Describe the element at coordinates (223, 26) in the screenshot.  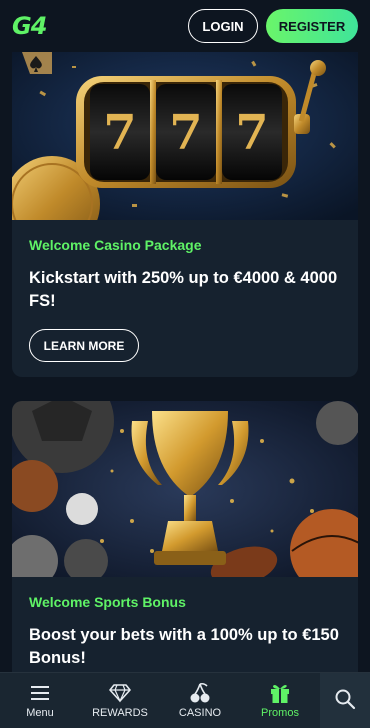
I see `login-button: LOGIN` at that location.